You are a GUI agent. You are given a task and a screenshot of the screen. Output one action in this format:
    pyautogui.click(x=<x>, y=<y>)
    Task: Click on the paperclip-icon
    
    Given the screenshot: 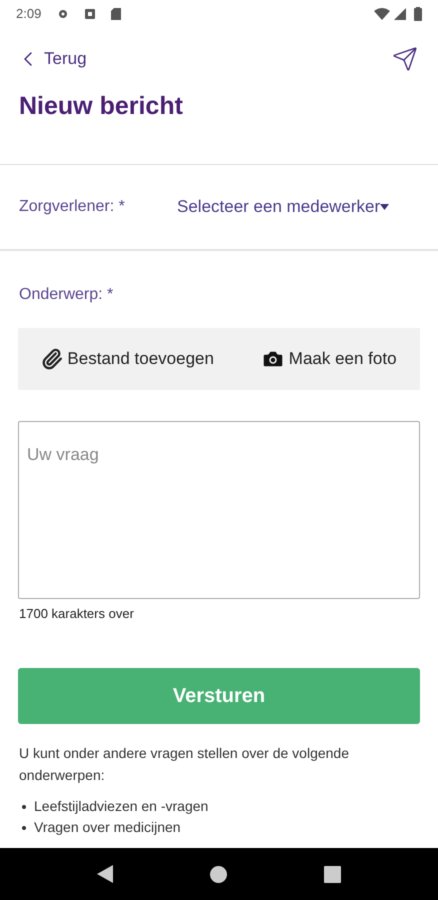 What is the action you would take?
    pyautogui.click(x=52, y=359)
    